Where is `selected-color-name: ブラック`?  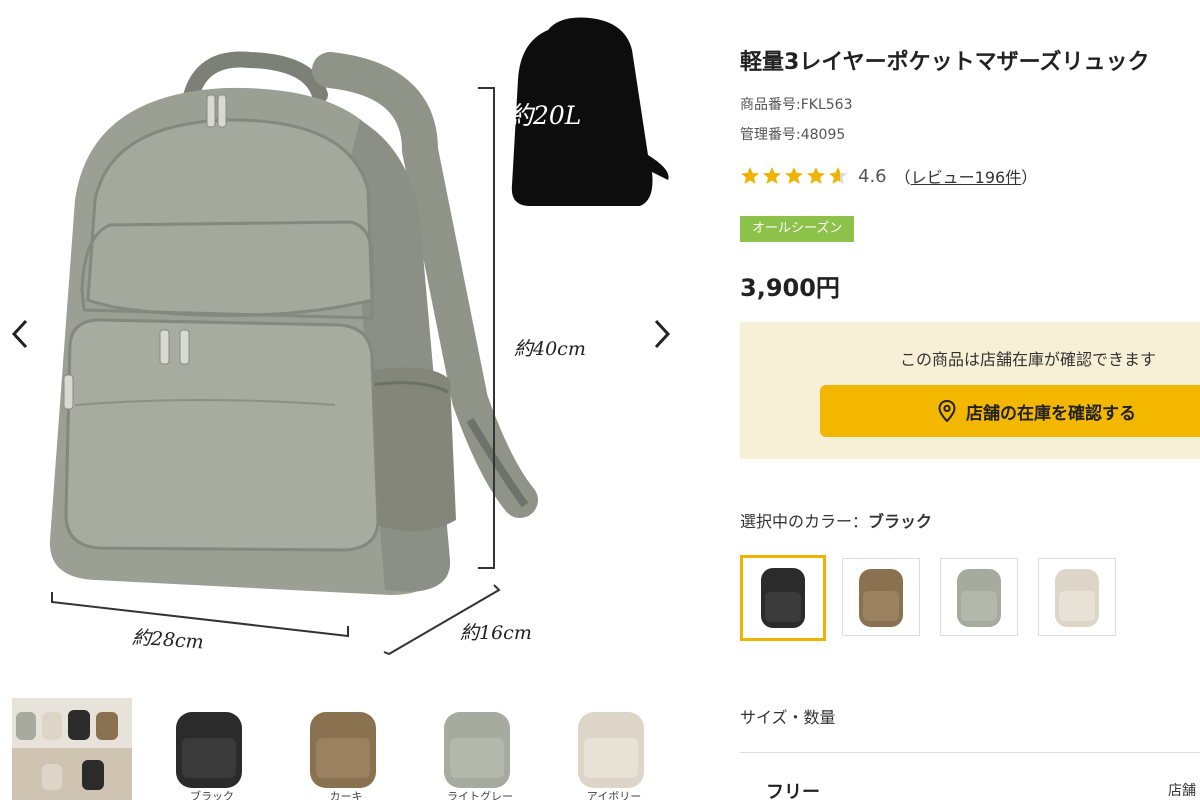
selected-color-name: ブラック is located at coordinates (900, 521).